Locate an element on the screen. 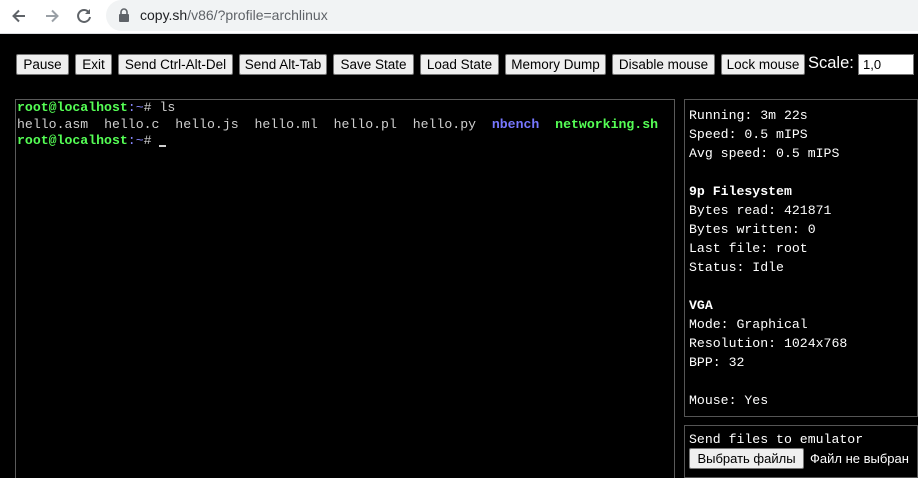 The width and height of the screenshot is (918, 478). file-entry: hello.py is located at coordinates (444, 124).